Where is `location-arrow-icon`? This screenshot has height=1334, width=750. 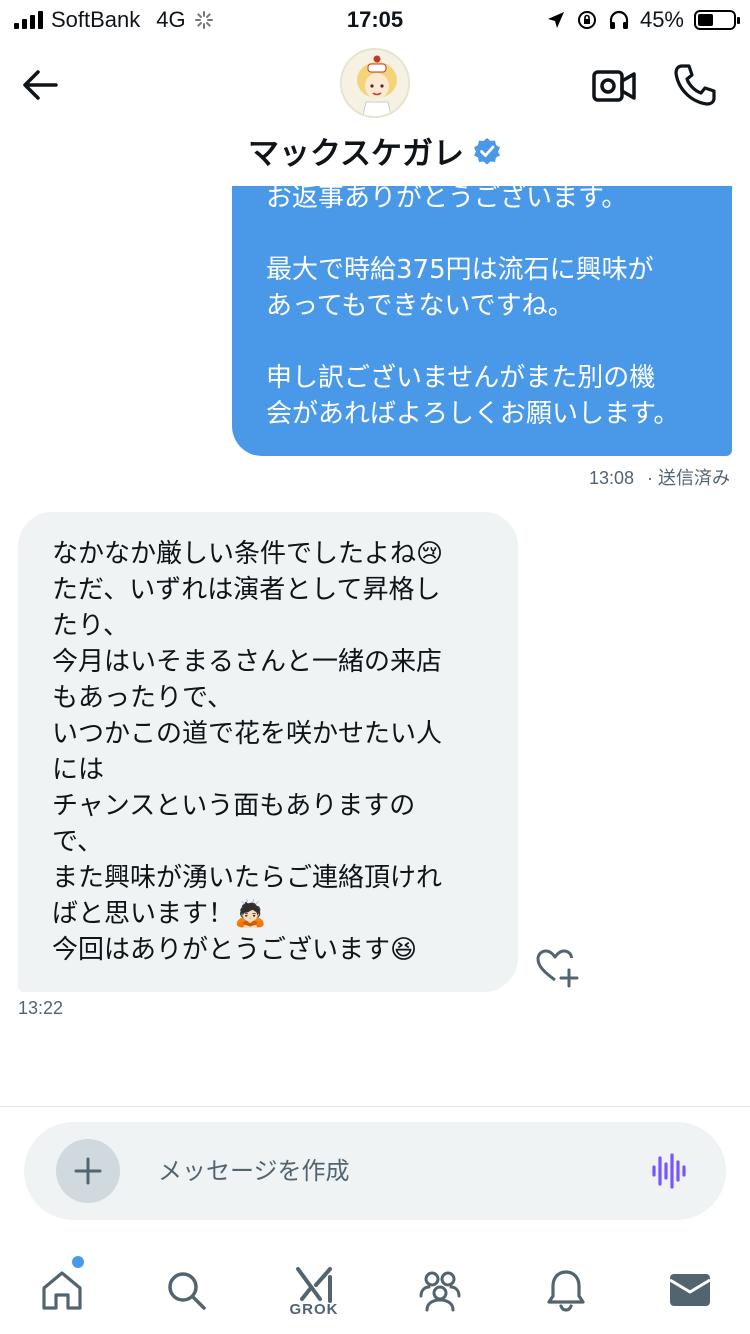
location-arrow-icon is located at coordinates (555, 20).